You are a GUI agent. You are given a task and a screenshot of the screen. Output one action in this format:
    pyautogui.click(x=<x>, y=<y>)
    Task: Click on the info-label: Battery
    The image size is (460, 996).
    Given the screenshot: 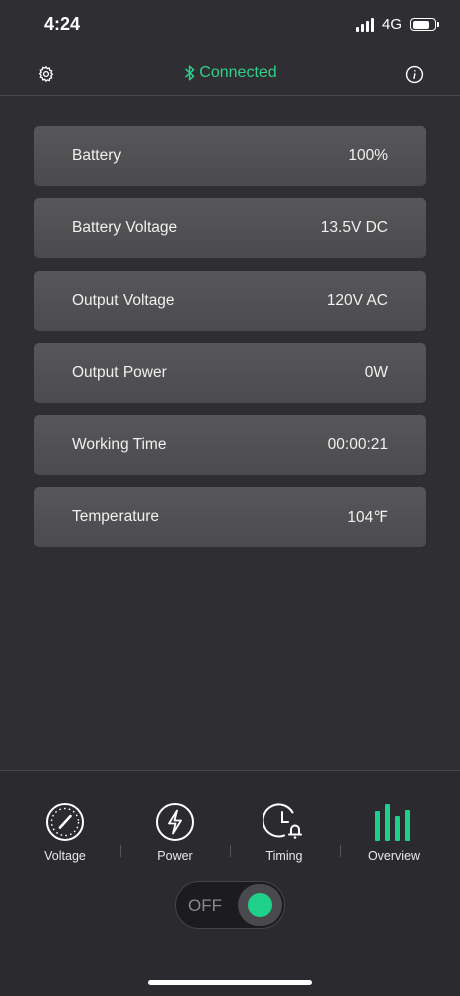 What is the action you would take?
    pyautogui.click(x=97, y=155)
    